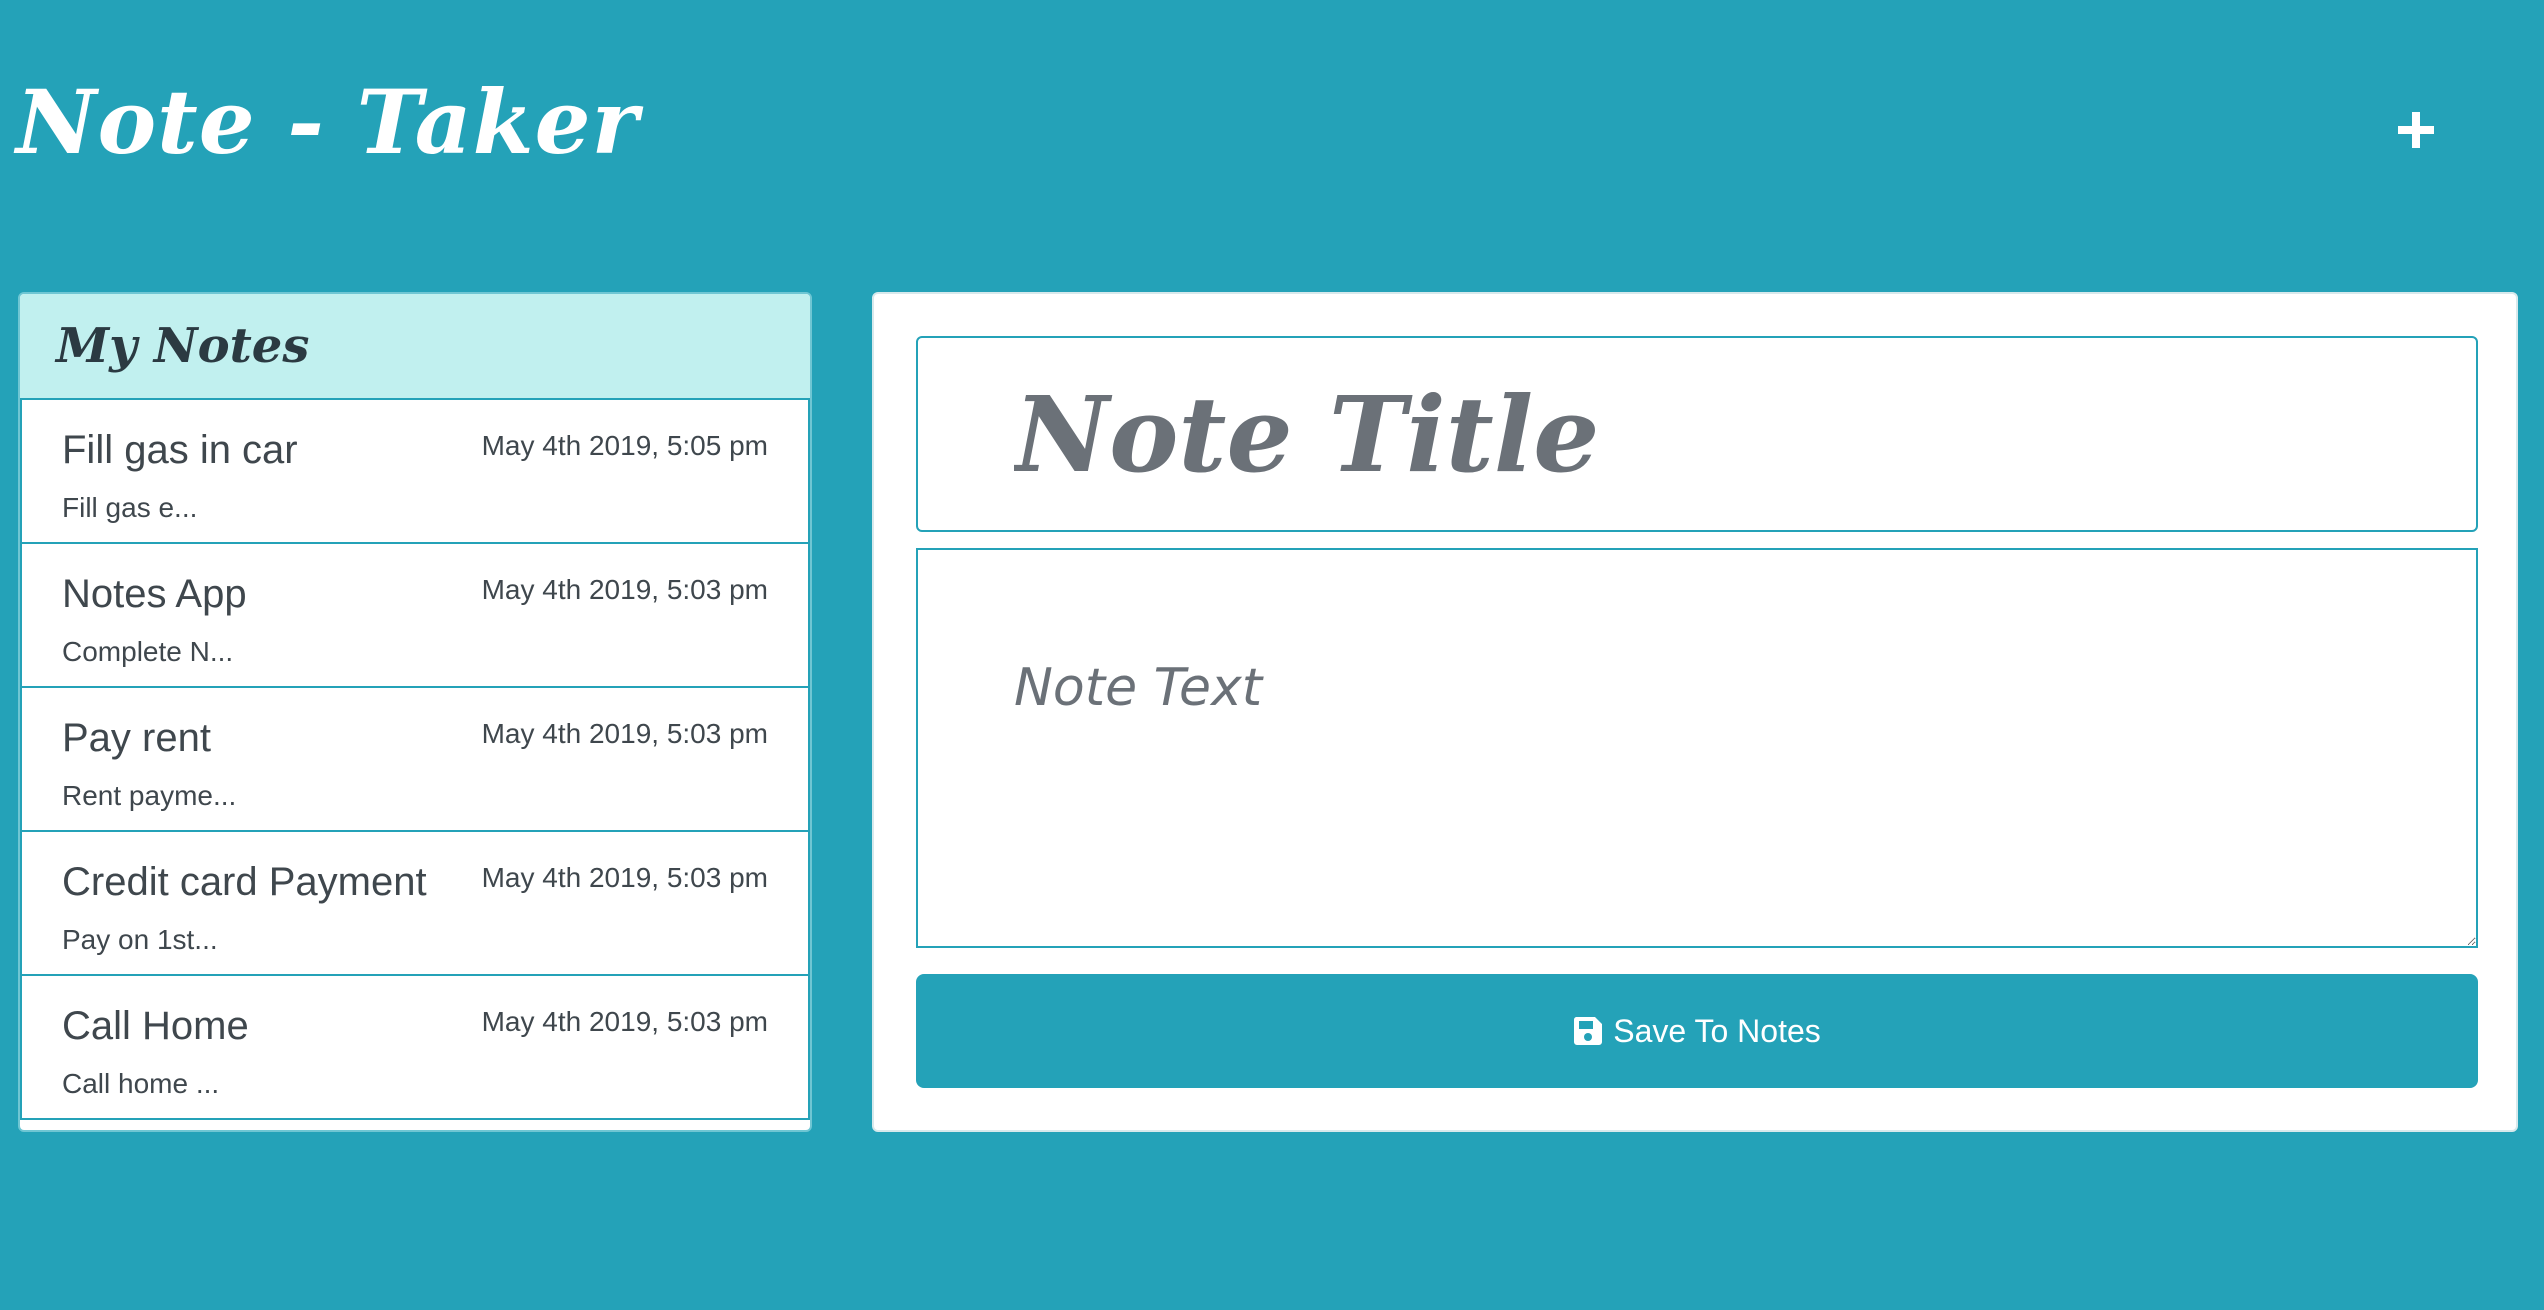 The width and height of the screenshot is (2544, 1310). Describe the element at coordinates (1717, 1030) in the screenshot. I see `save-note-label: Save To Notes` at that location.